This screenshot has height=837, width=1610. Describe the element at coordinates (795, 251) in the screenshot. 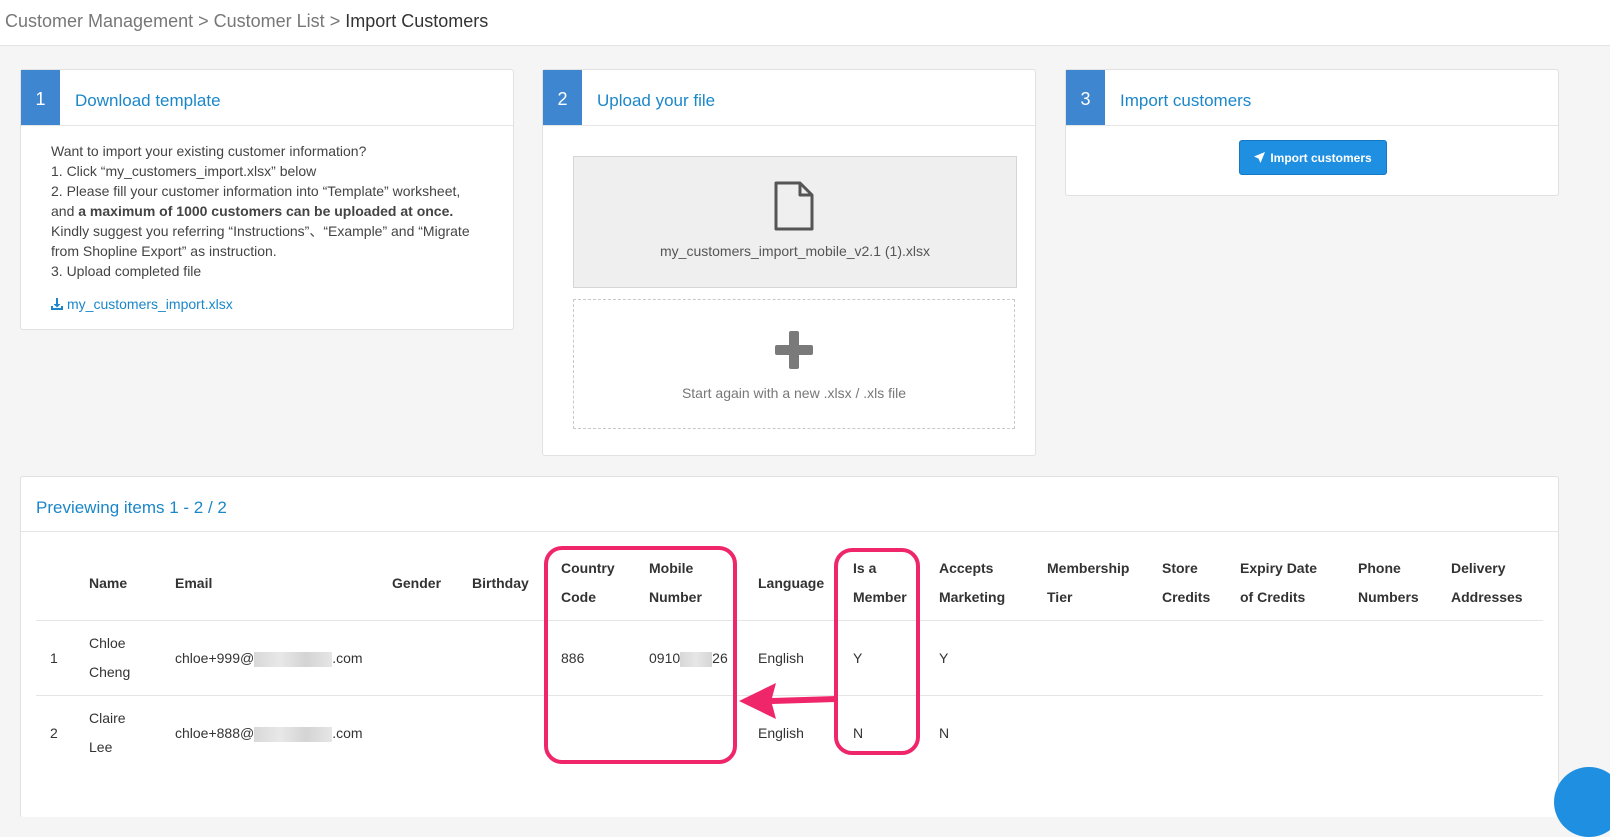

I see `uploaded-file-name: my_customers_import_mobile_v2.1 (1).xlsx` at that location.